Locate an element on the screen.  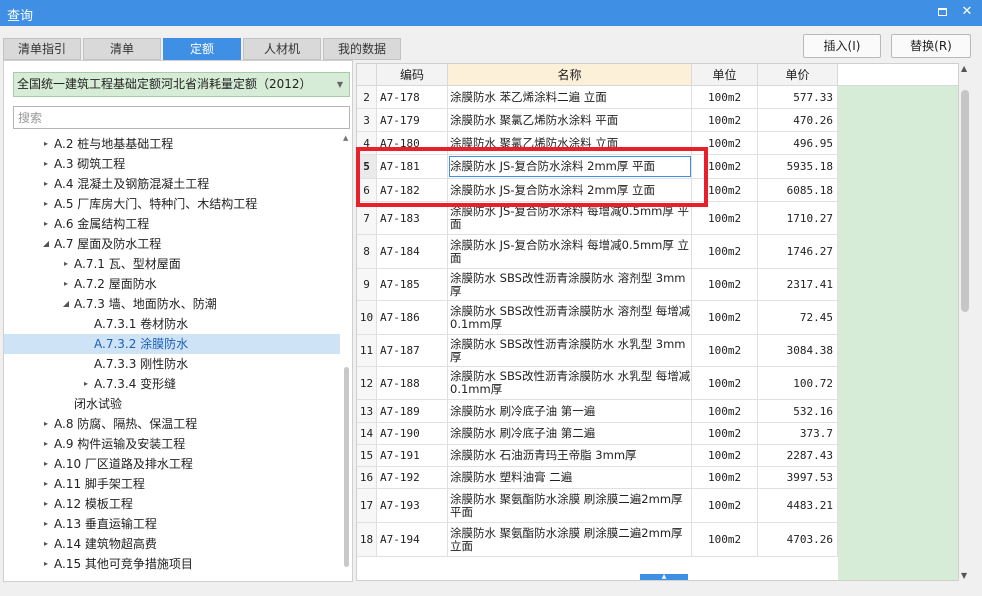
tree-node: ▸ A.8 防腐、隔热、保温工程 is located at coordinates (172, 424).